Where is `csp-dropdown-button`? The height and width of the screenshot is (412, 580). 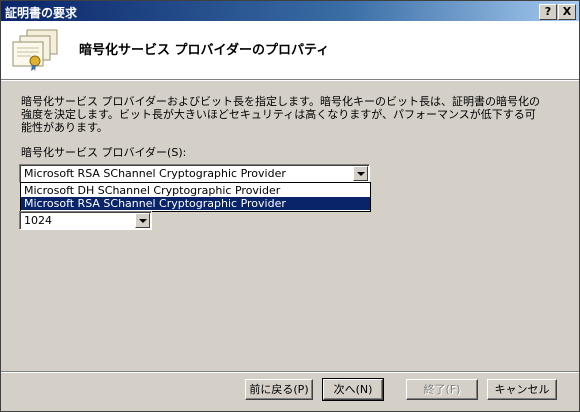
csp-dropdown-button is located at coordinates (360, 173).